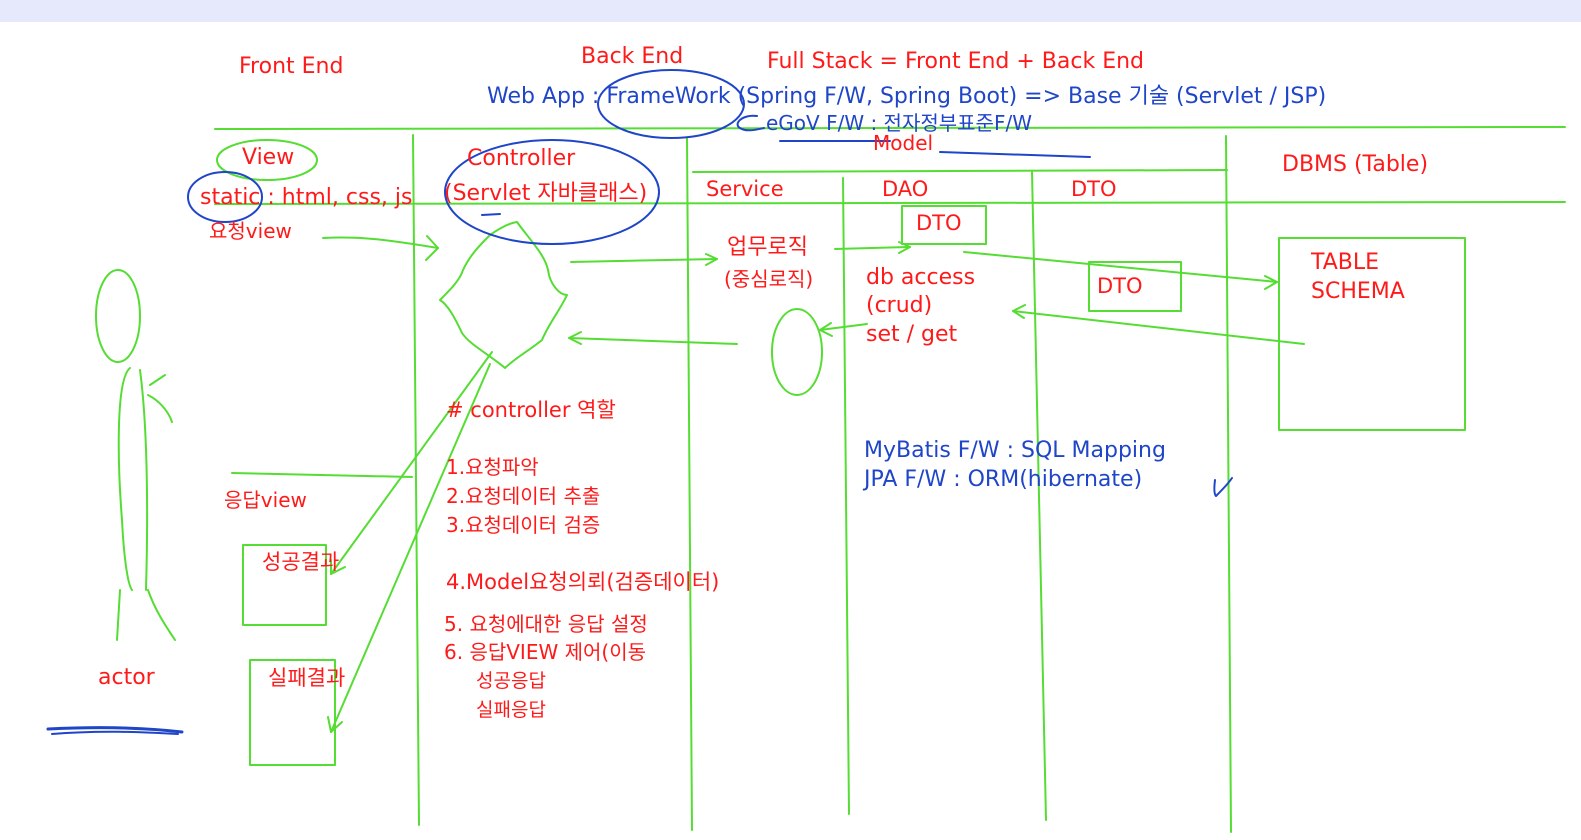 This screenshot has width=1581, height=840. What do you see at coordinates (250, 231) in the screenshot?
I see `request-view-label: 요청view` at bounding box center [250, 231].